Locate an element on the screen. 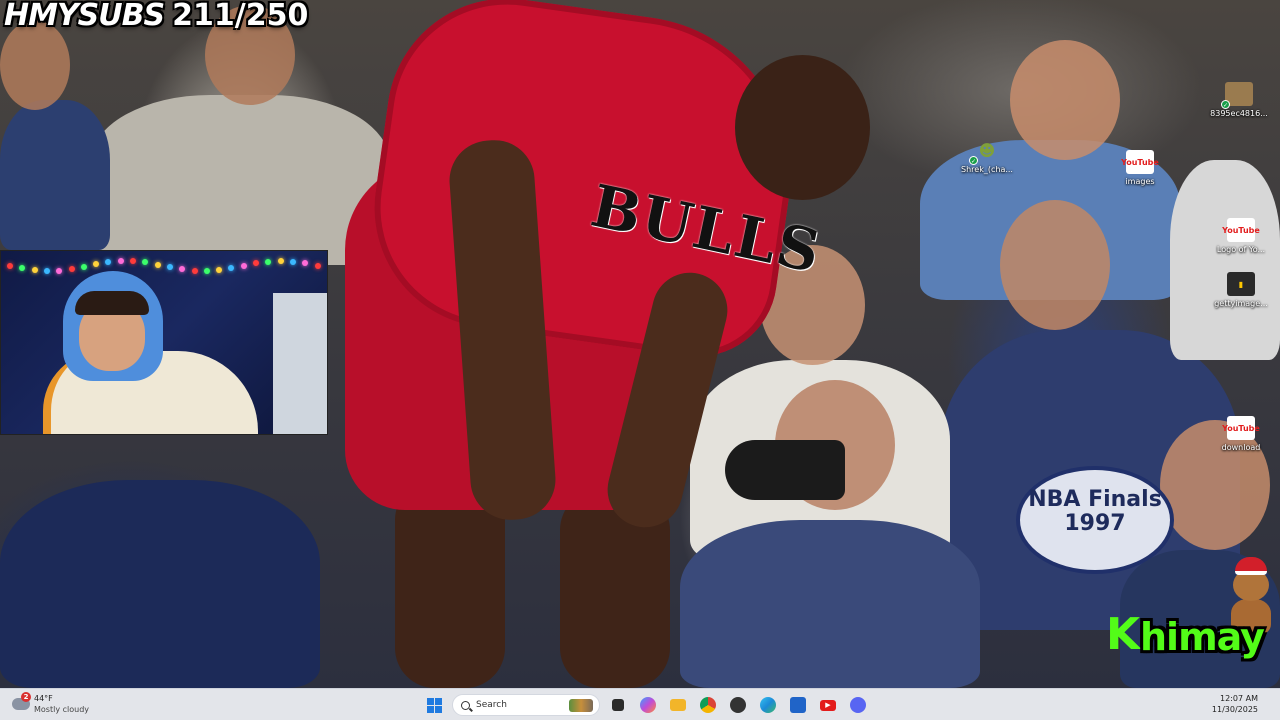 The image size is (1280, 720). player-head is located at coordinates (802, 127).